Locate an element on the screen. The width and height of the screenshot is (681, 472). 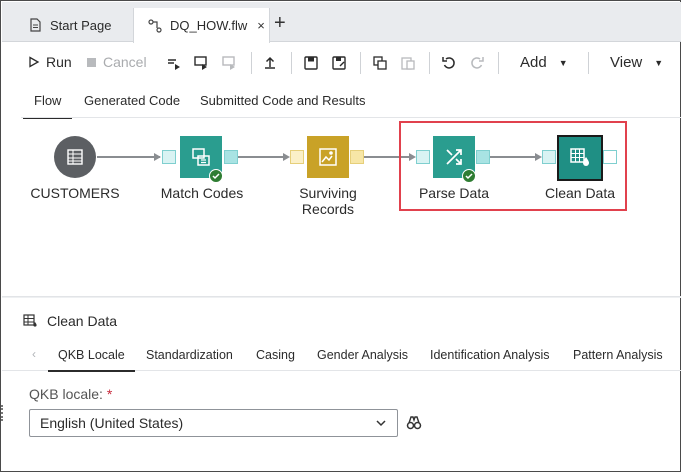
clean-data-icon is located at coordinates (579, 157).